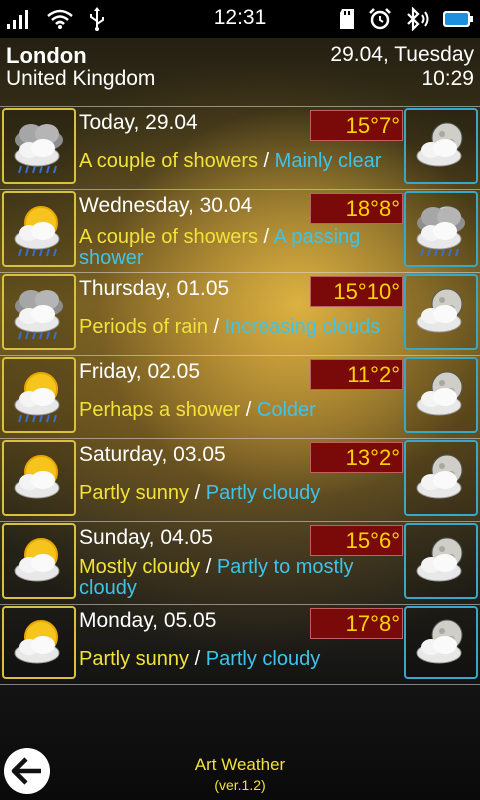  What do you see at coordinates (81, 78) in the screenshot?
I see `country-name: United Kingdom` at bounding box center [81, 78].